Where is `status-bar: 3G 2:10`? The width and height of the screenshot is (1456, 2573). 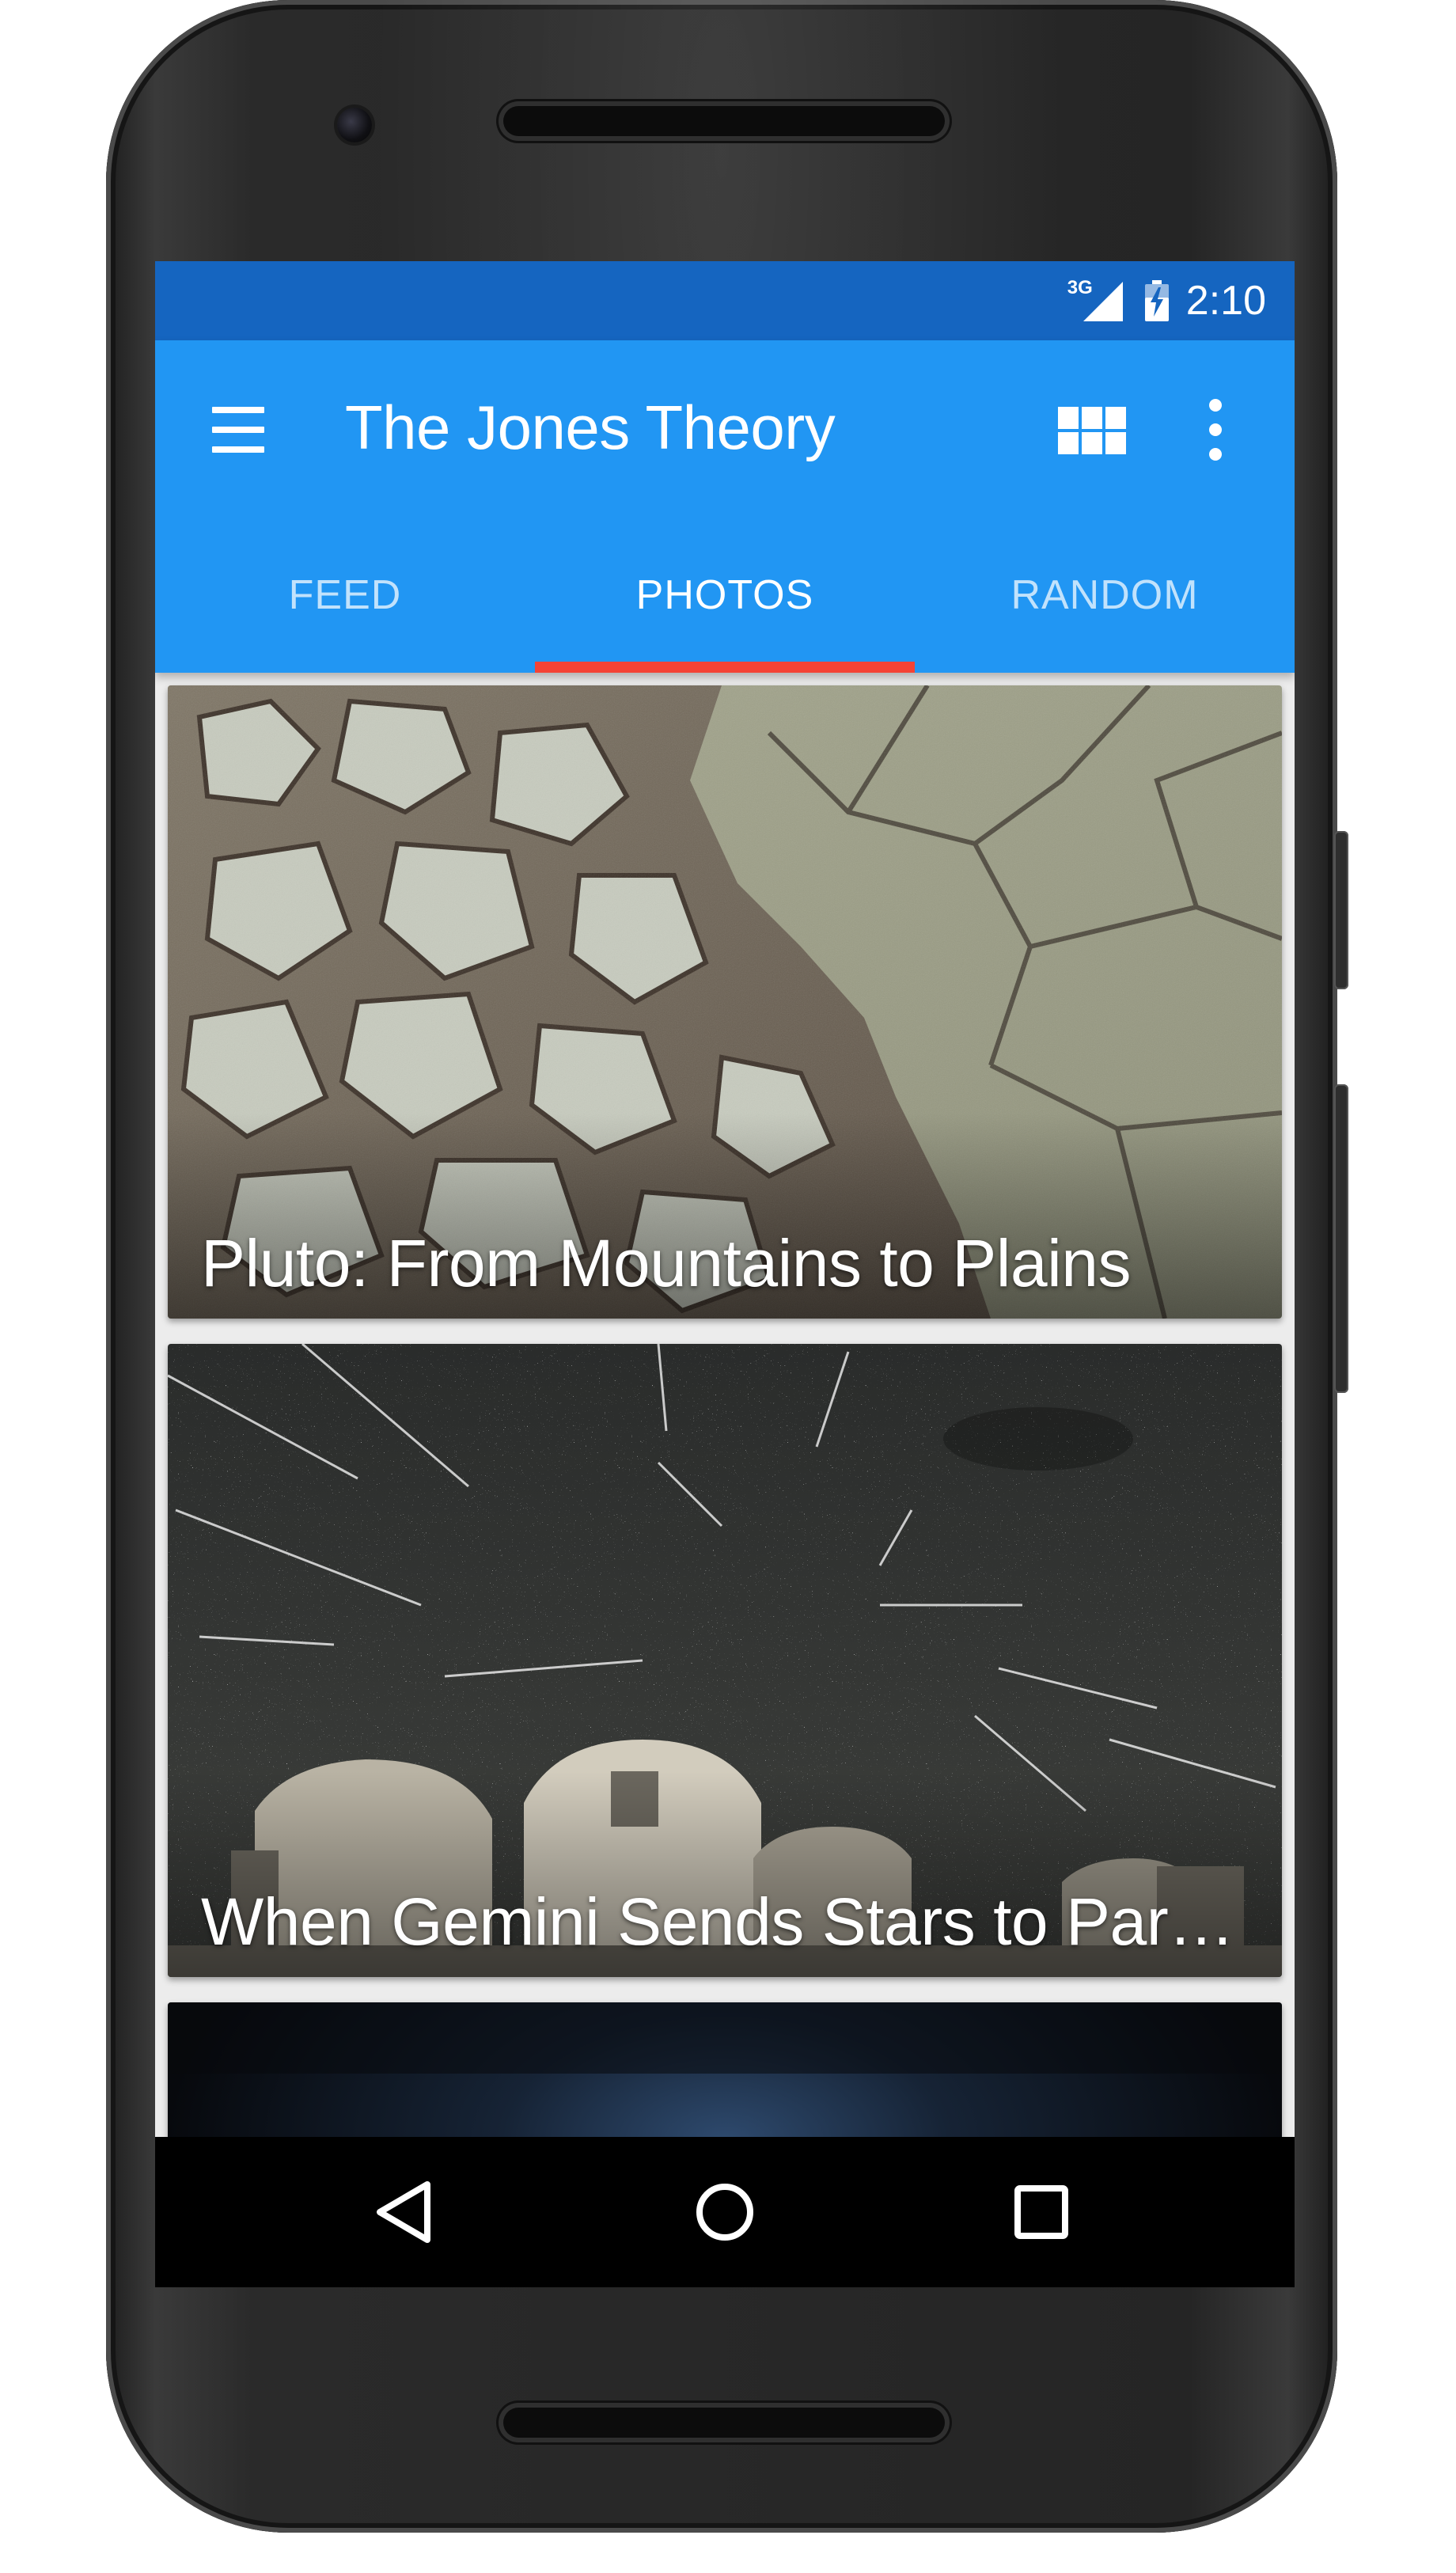 status-bar: 3G 2:10 is located at coordinates (725, 300).